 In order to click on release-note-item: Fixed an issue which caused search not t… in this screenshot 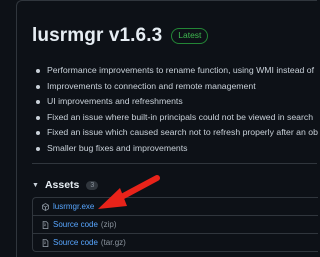, I will do `click(173, 133)`.